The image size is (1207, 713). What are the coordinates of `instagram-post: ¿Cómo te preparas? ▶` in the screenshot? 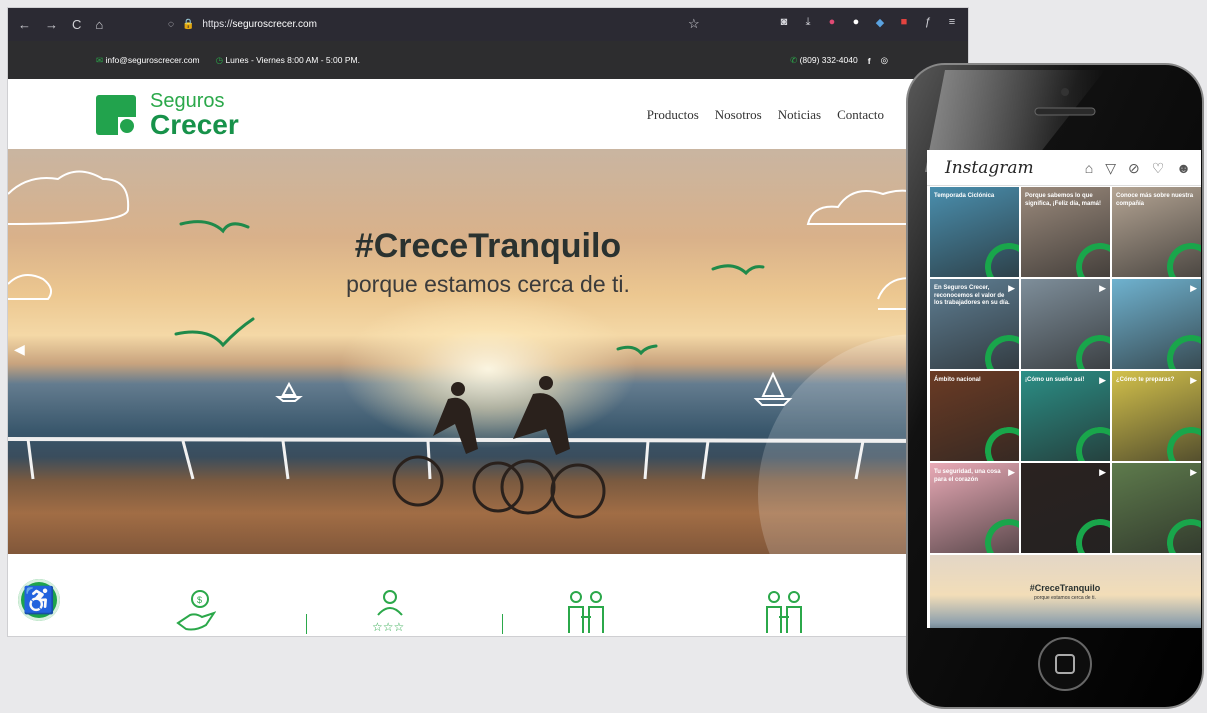 It's located at (1156, 416).